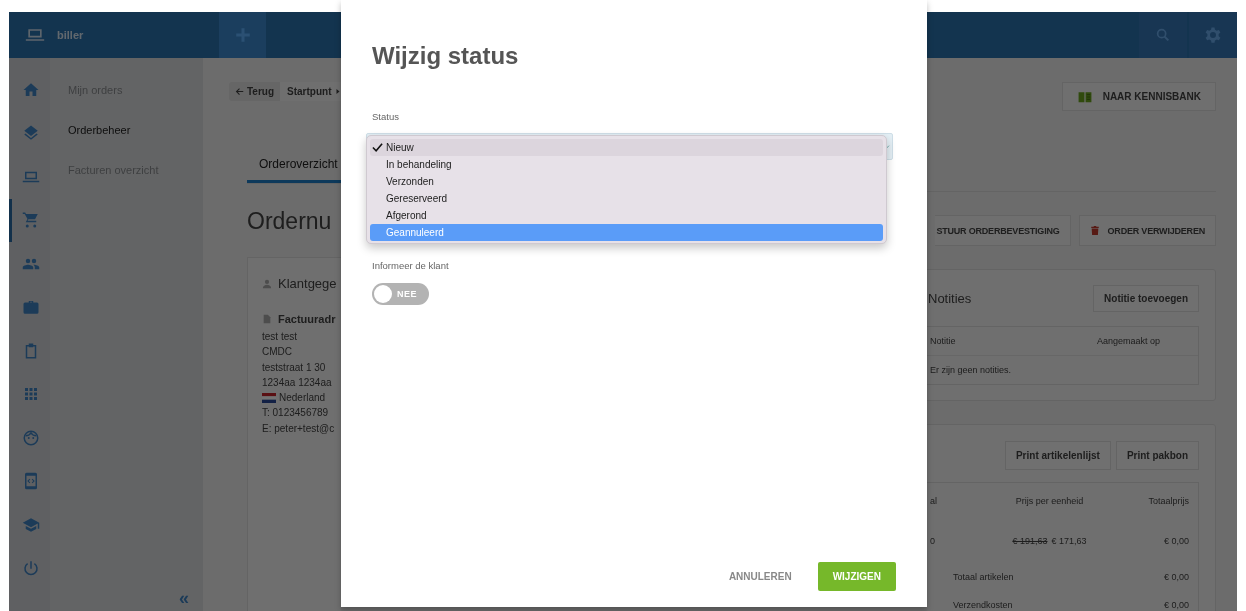  Describe the element at coordinates (31, 220) in the screenshot. I see `cart-icon` at that location.